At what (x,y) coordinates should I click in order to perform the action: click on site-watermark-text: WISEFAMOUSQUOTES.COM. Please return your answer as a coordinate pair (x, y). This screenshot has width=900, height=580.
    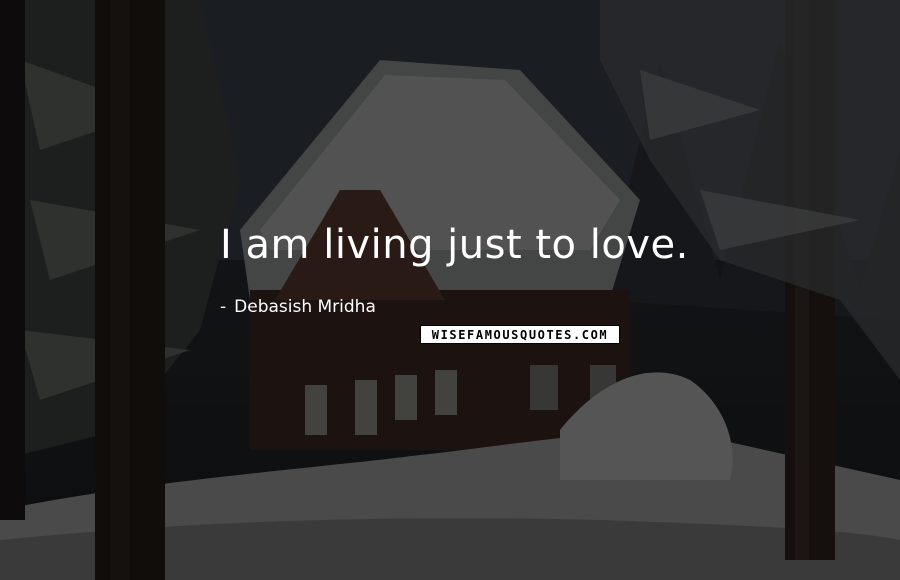
    Looking at the image, I should click on (520, 334).